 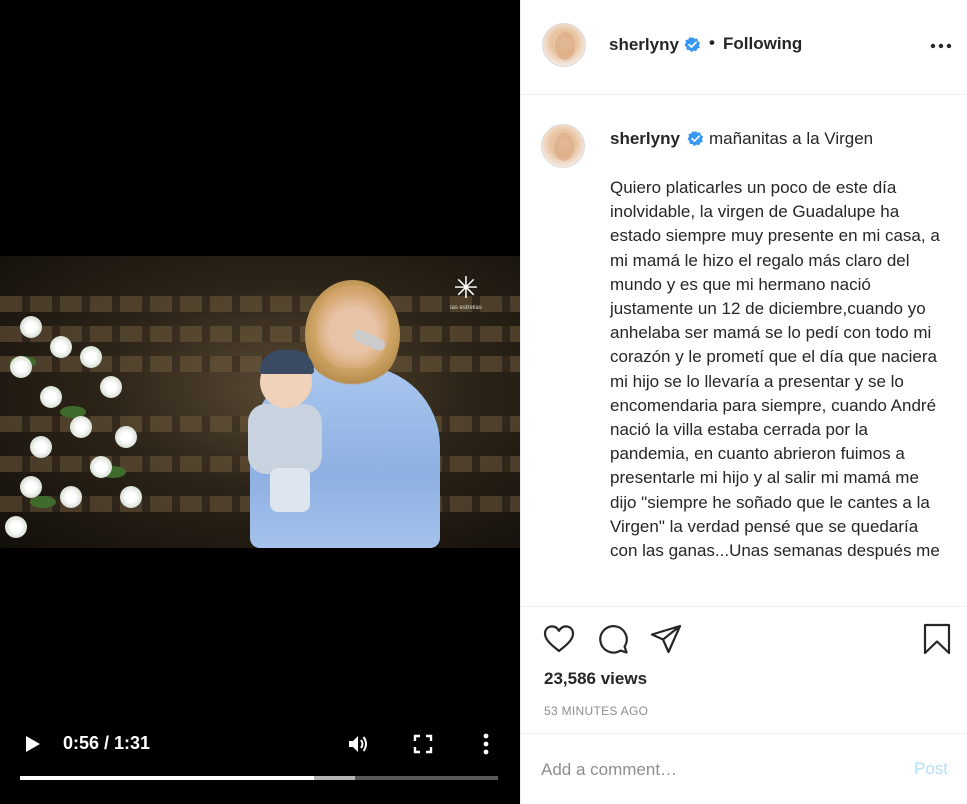 What do you see at coordinates (280, 433) in the screenshot?
I see `baby` at bounding box center [280, 433].